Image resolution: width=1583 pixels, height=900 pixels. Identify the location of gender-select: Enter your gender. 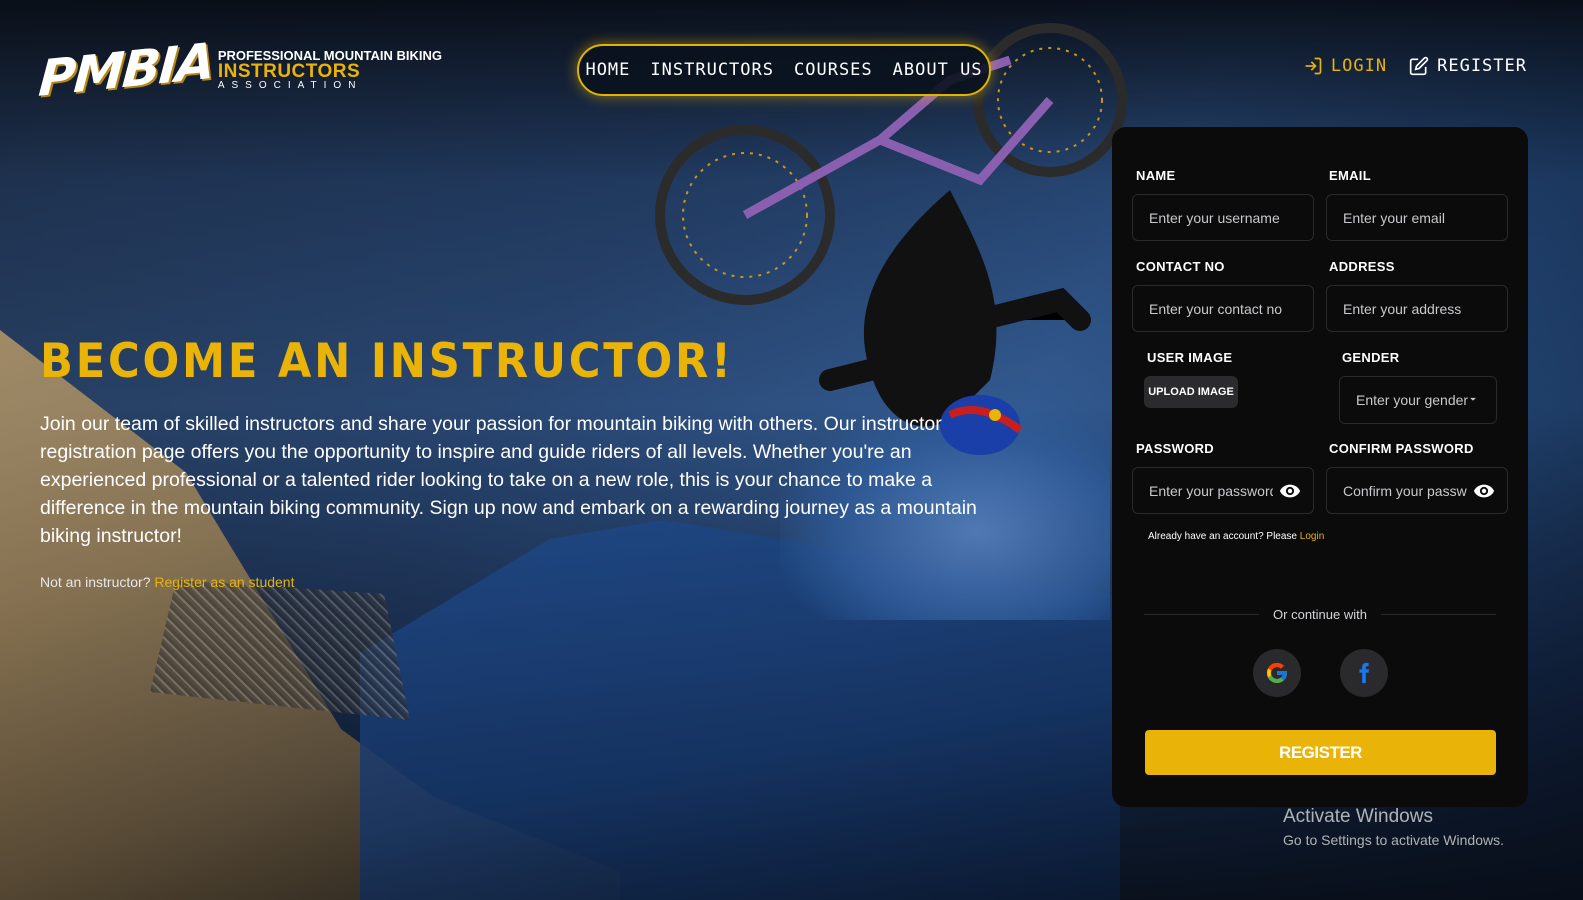
(1418, 400).